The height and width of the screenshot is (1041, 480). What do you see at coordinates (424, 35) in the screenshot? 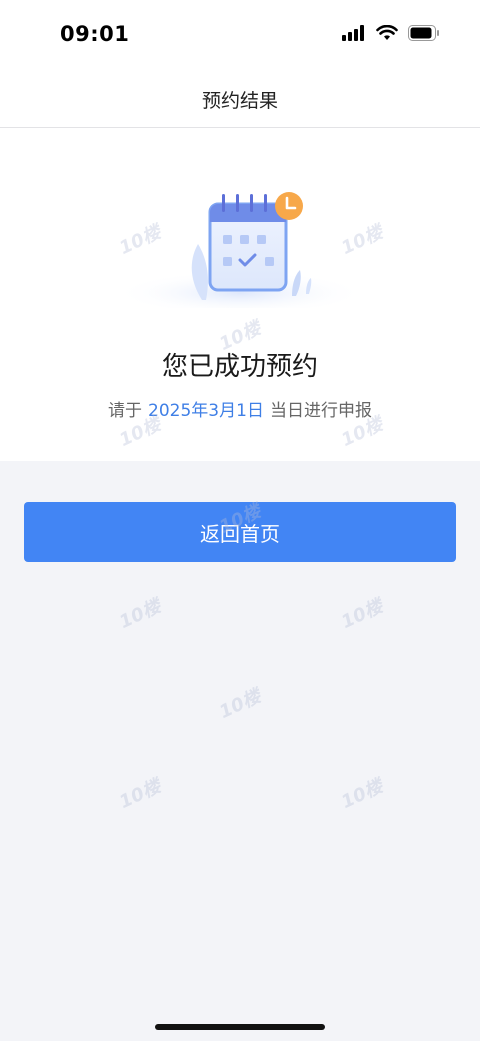
I see `battery-icon` at bounding box center [424, 35].